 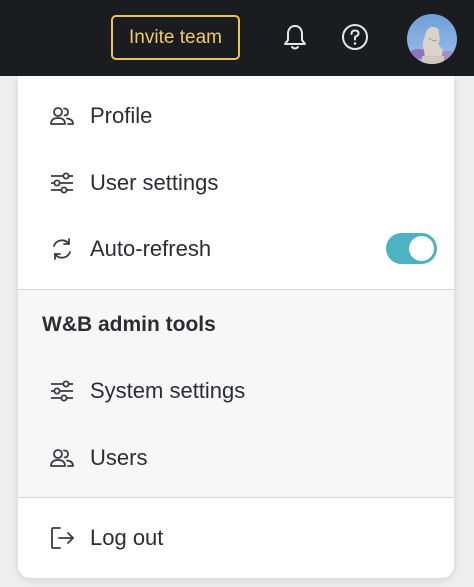 What do you see at coordinates (129, 324) in the screenshot?
I see `admin-section-title: W&B admin tools` at bounding box center [129, 324].